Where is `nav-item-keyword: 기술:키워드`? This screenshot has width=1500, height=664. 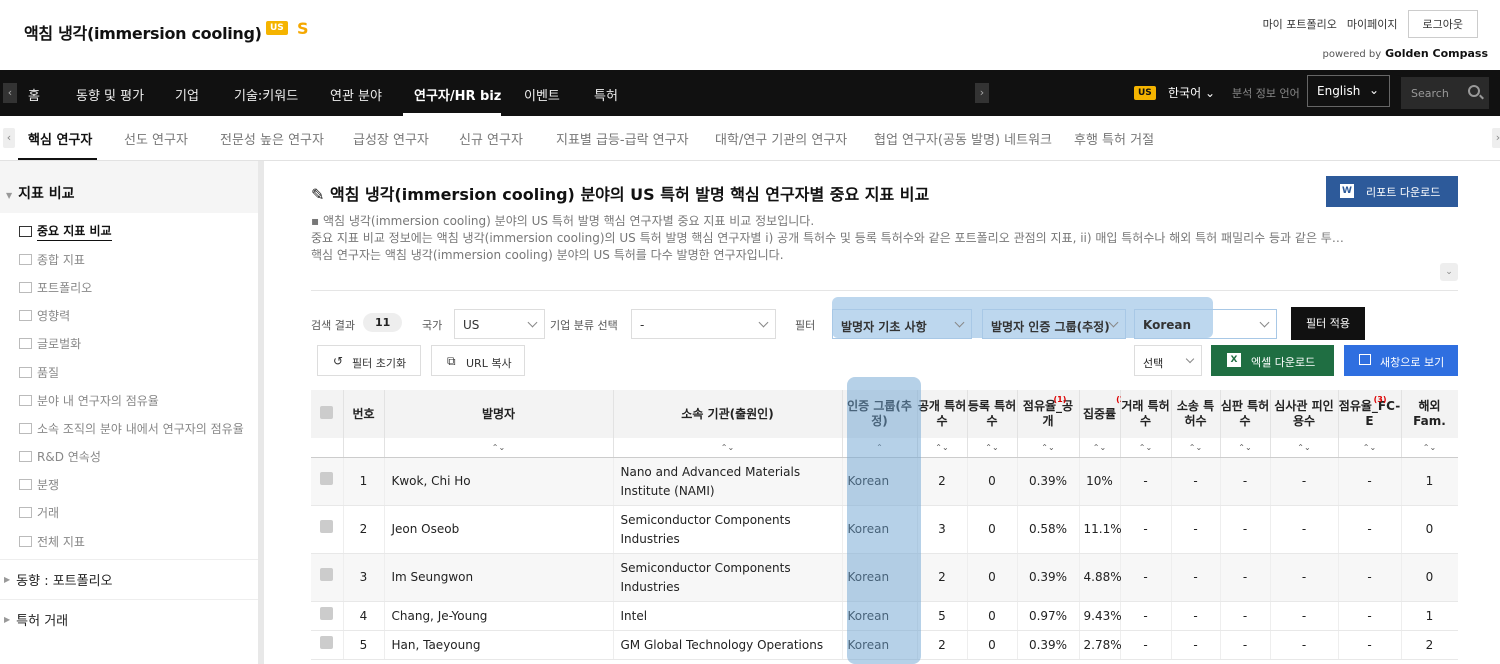 nav-item-keyword: 기술:키워드 is located at coordinates (266, 94).